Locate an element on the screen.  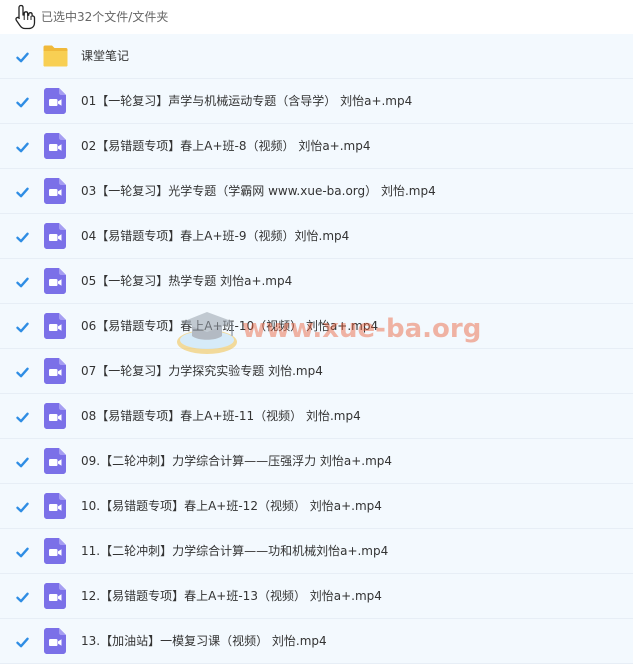
hand-cursor-icon is located at coordinates (25, 17).